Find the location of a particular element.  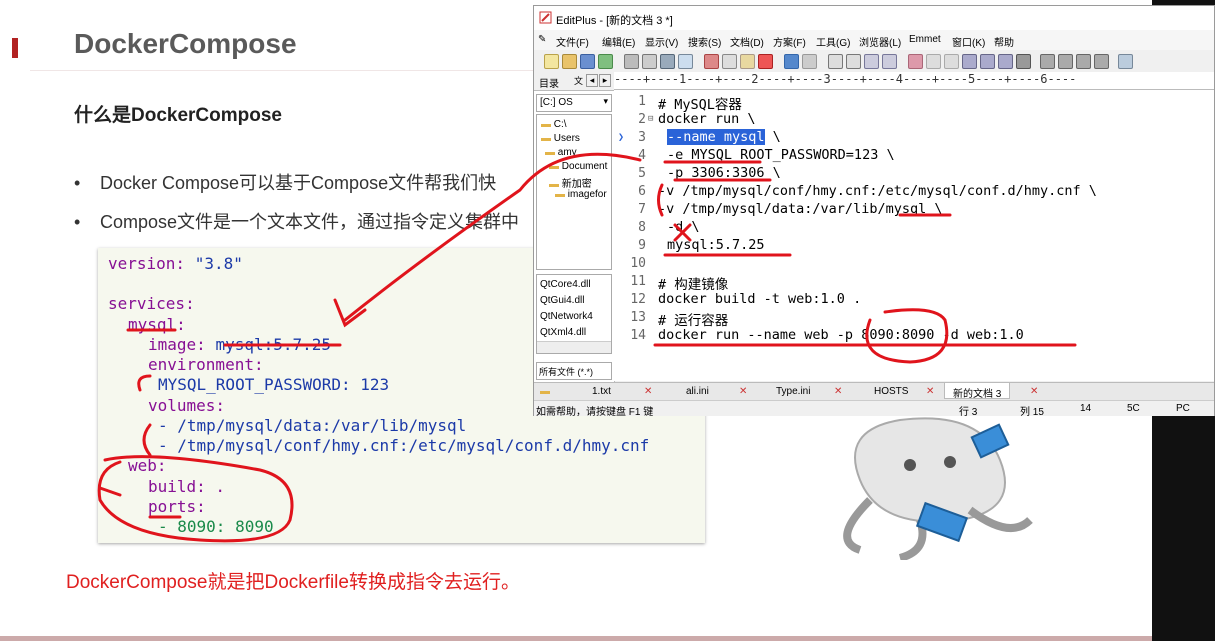

file-item: QtNetwork4 is located at coordinates (566, 316).